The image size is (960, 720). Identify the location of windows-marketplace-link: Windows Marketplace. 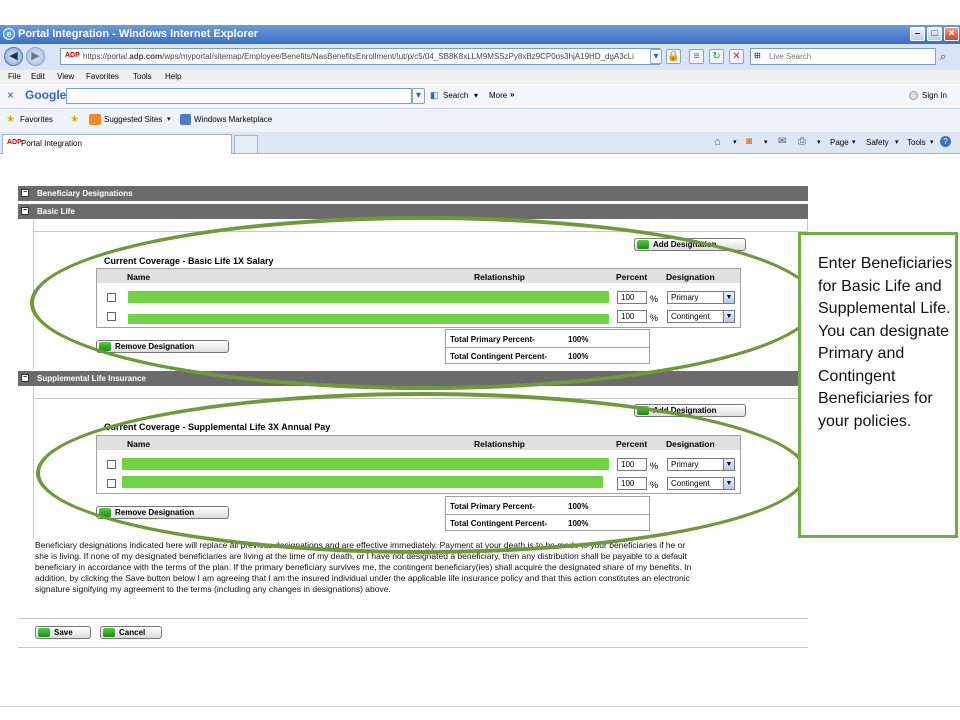
(233, 119).